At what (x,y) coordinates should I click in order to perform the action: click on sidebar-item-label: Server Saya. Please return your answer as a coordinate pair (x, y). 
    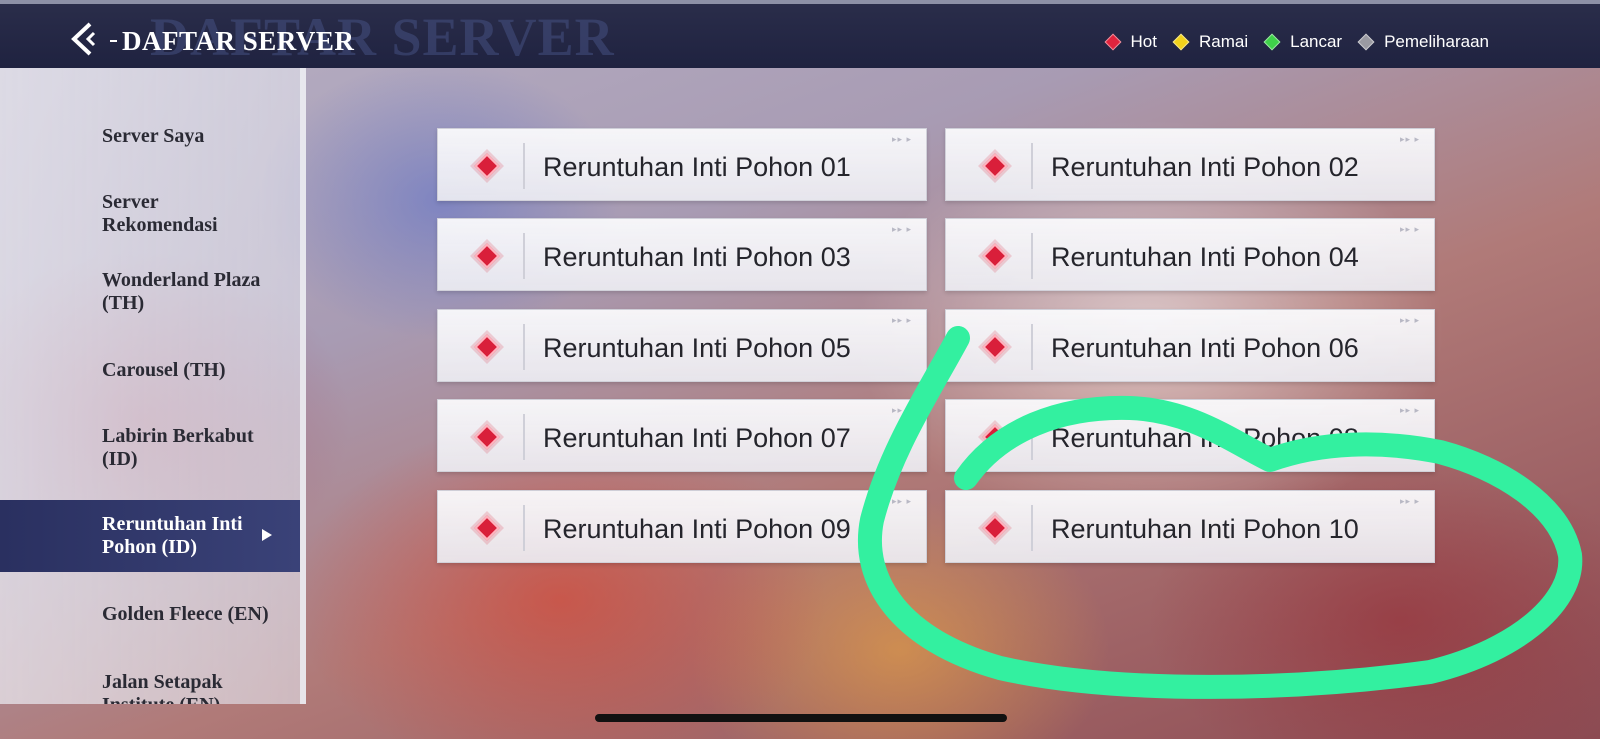
    Looking at the image, I should click on (153, 135).